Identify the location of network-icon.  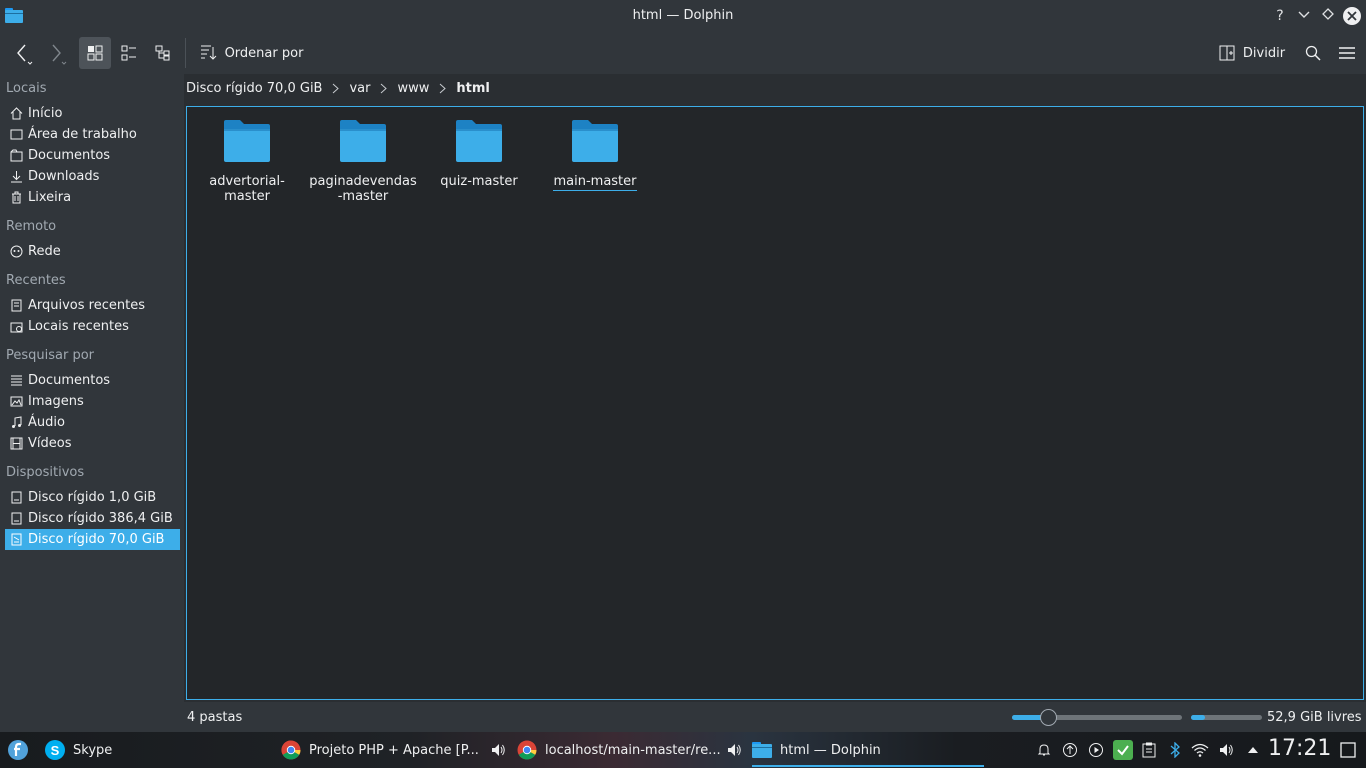
(16, 252).